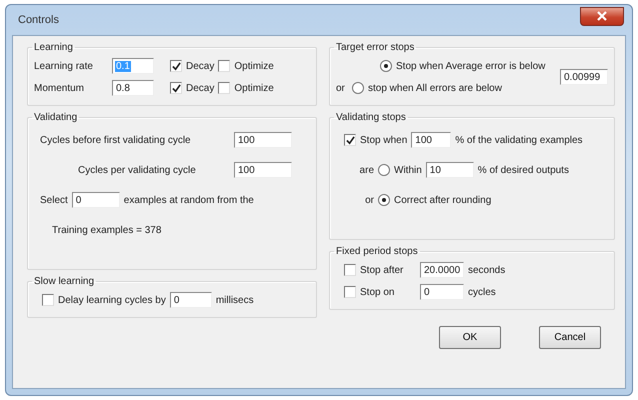 Image resolution: width=638 pixels, height=400 pixels. I want to click on field-label: Cycles before first validating cycle, so click(116, 140).